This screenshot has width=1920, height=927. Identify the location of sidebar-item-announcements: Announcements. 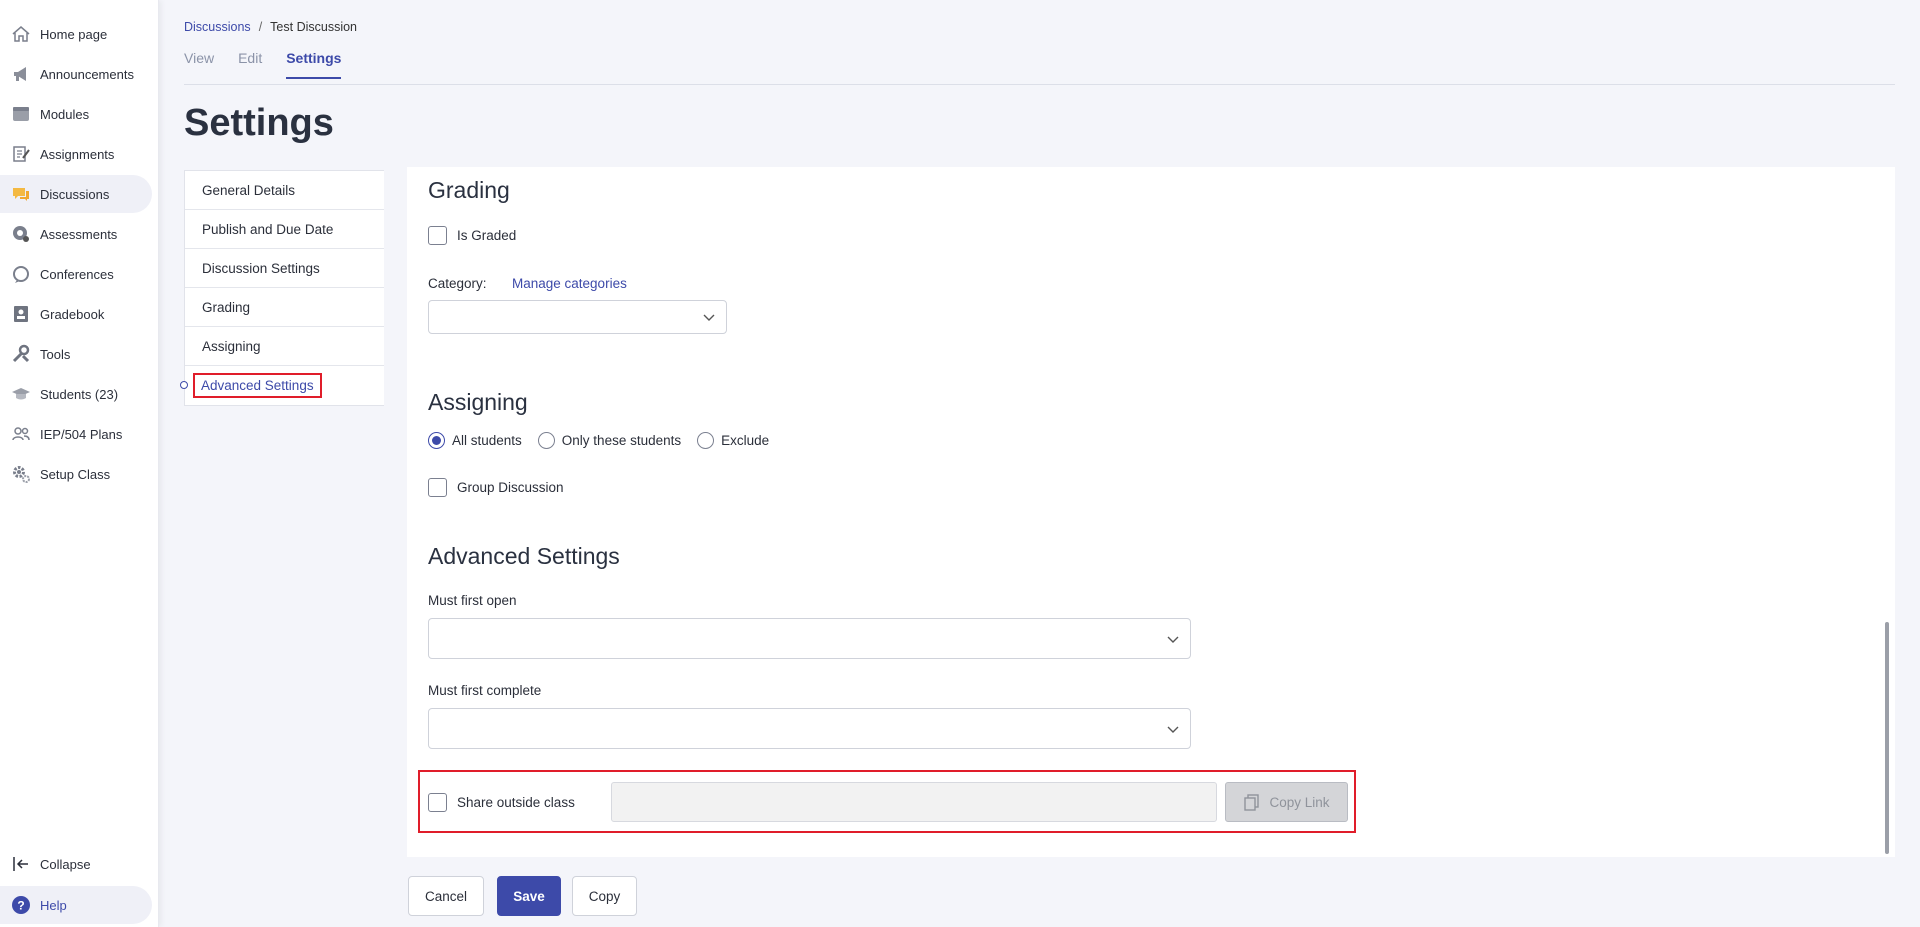
(76, 74).